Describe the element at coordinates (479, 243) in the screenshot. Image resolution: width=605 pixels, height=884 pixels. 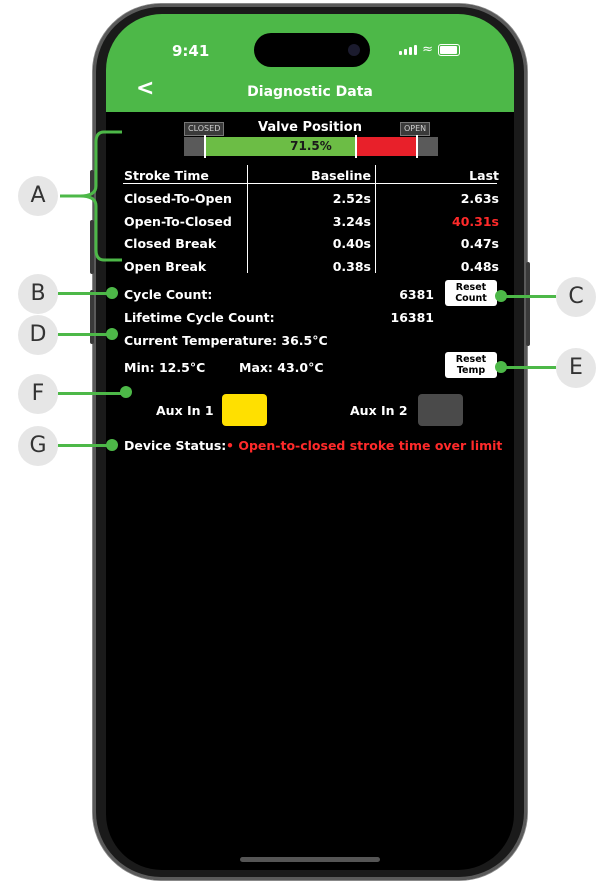
I see `row-last: 0.47s` at that location.